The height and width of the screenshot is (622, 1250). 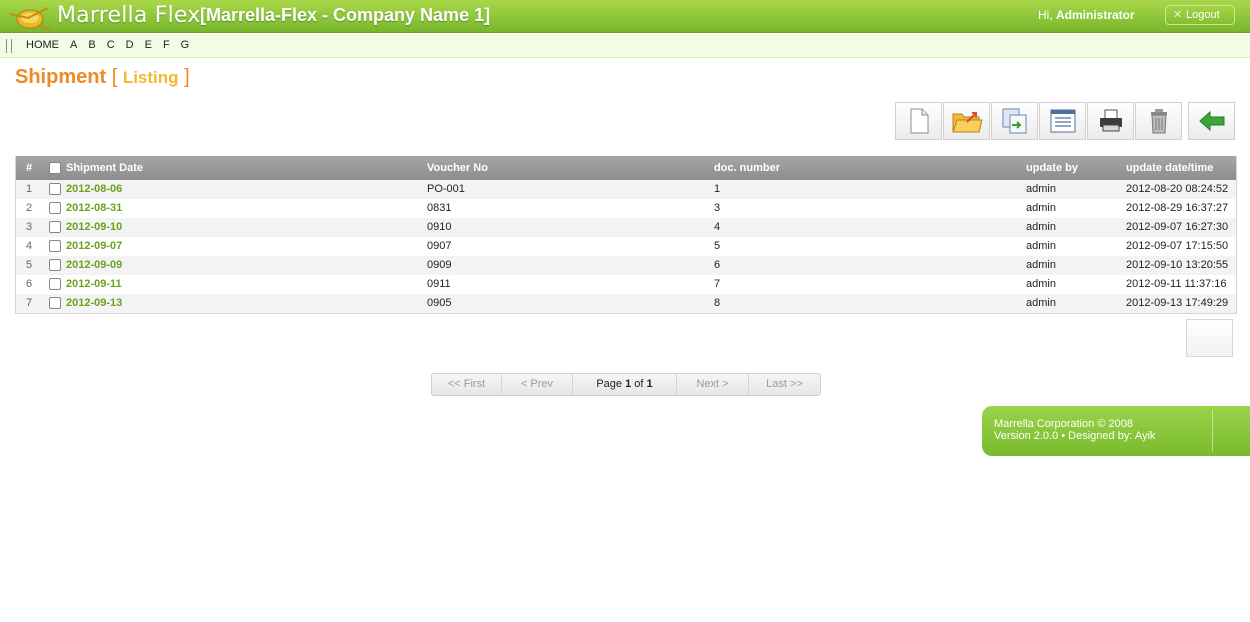 What do you see at coordinates (1177, 208) in the screenshot?
I see `updated-datetime: 2012-08-29 16:37:27` at bounding box center [1177, 208].